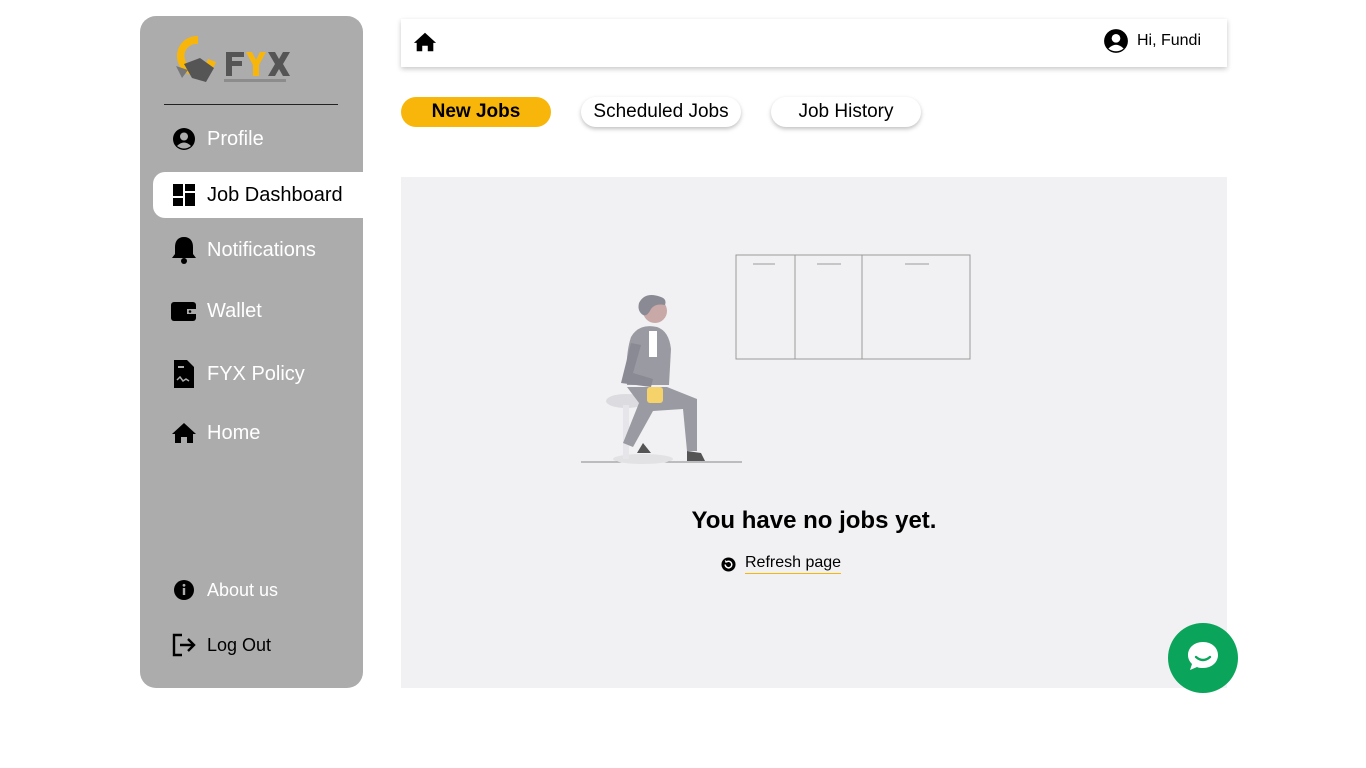  I want to click on refresh-page-label: Refresh page, so click(793, 564).